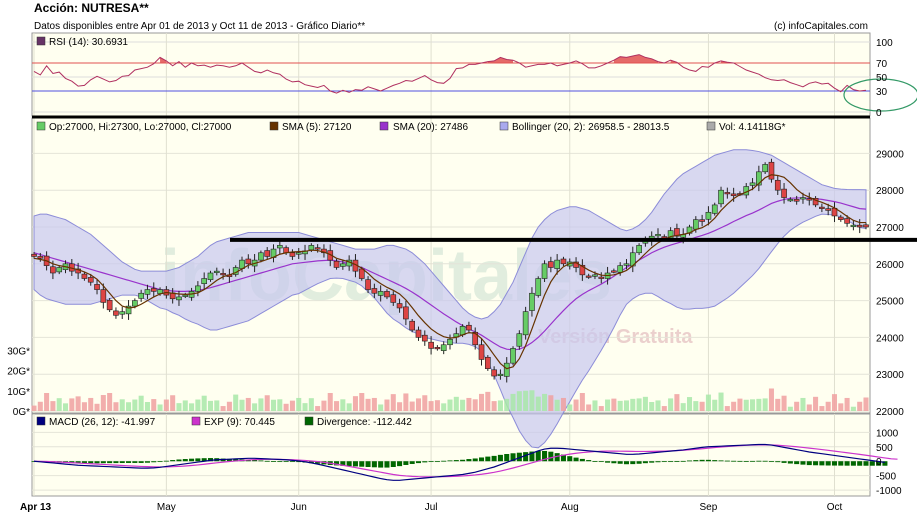  I want to click on volume-legend-text: Vol: 4.14118G*, so click(752, 127).